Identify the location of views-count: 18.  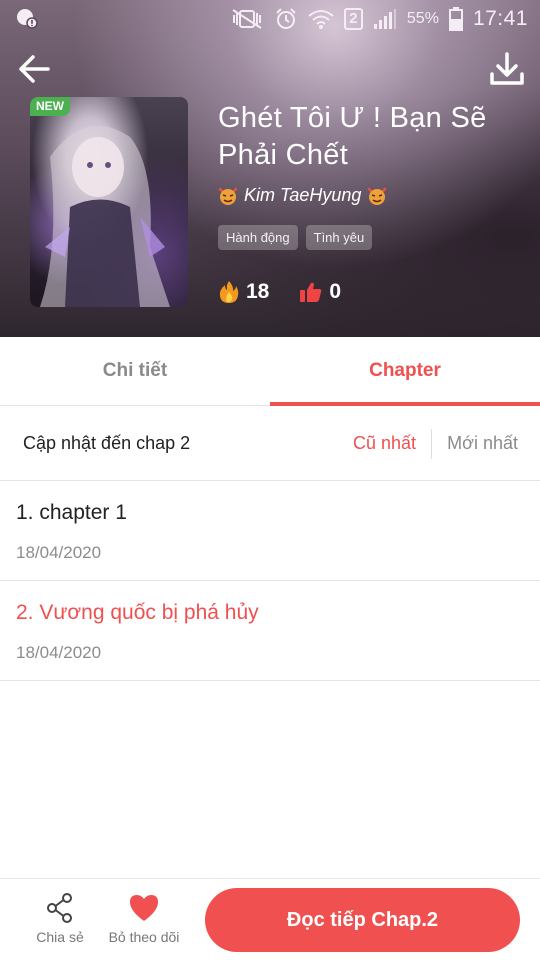
(258, 291).